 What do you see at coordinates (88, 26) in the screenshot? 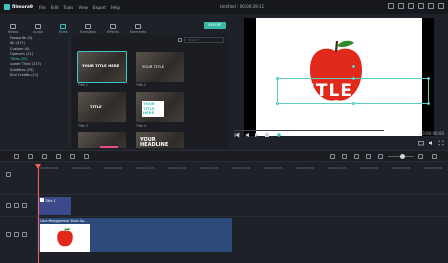
I see `transition-icon` at bounding box center [88, 26].